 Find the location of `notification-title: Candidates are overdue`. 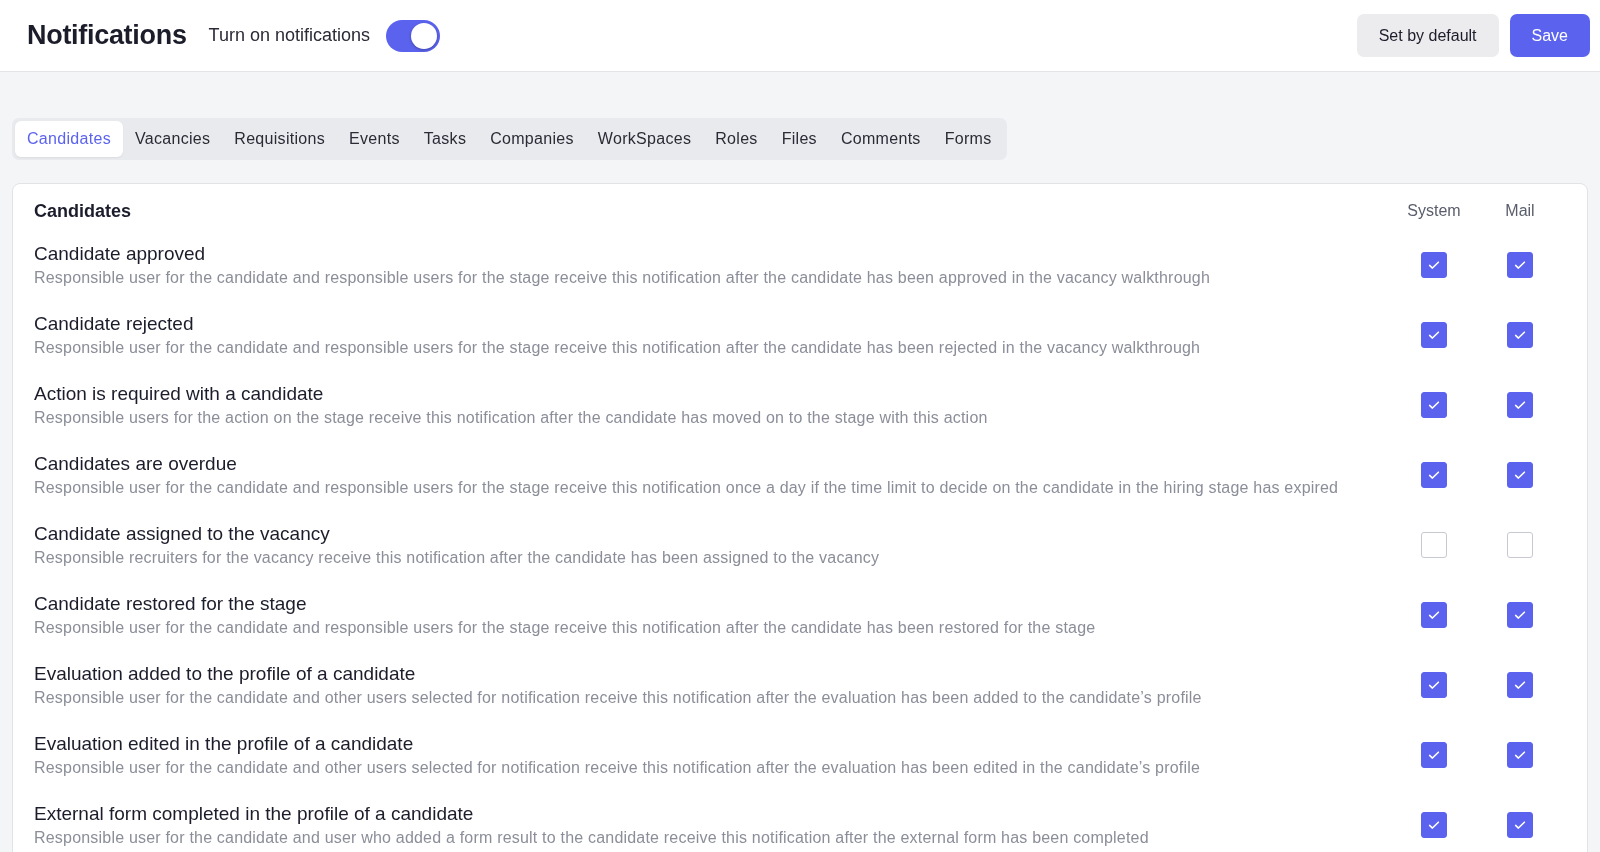

notification-title: Candidates are overdue is located at coordinates (136, 464).